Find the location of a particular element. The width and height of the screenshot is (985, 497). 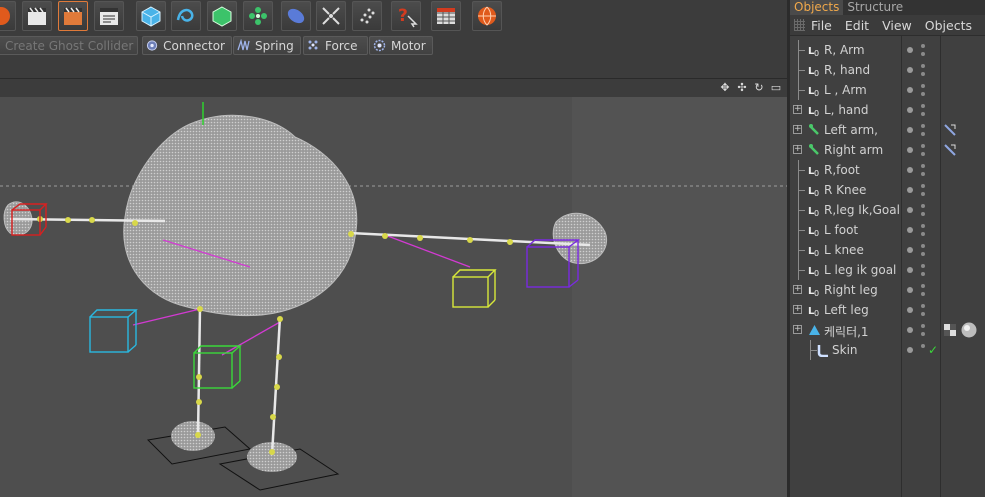

rotate-icon: ↻ is located at coordinates (759, 88).